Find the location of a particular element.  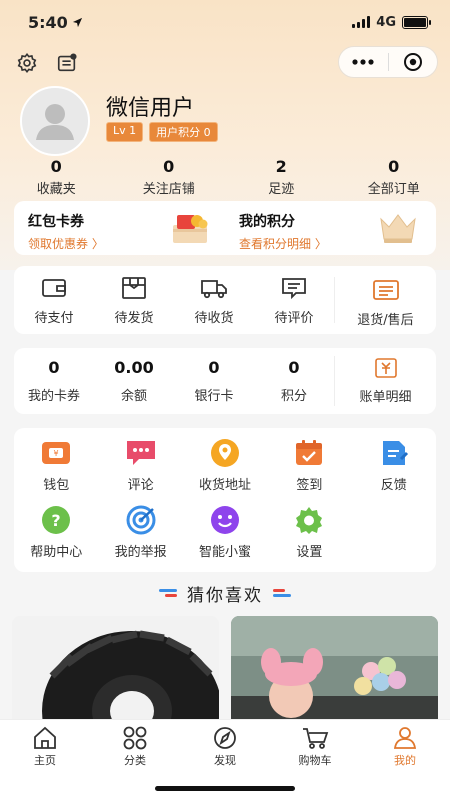

service-label: 我的举报 is located at coordinates (140, 552).